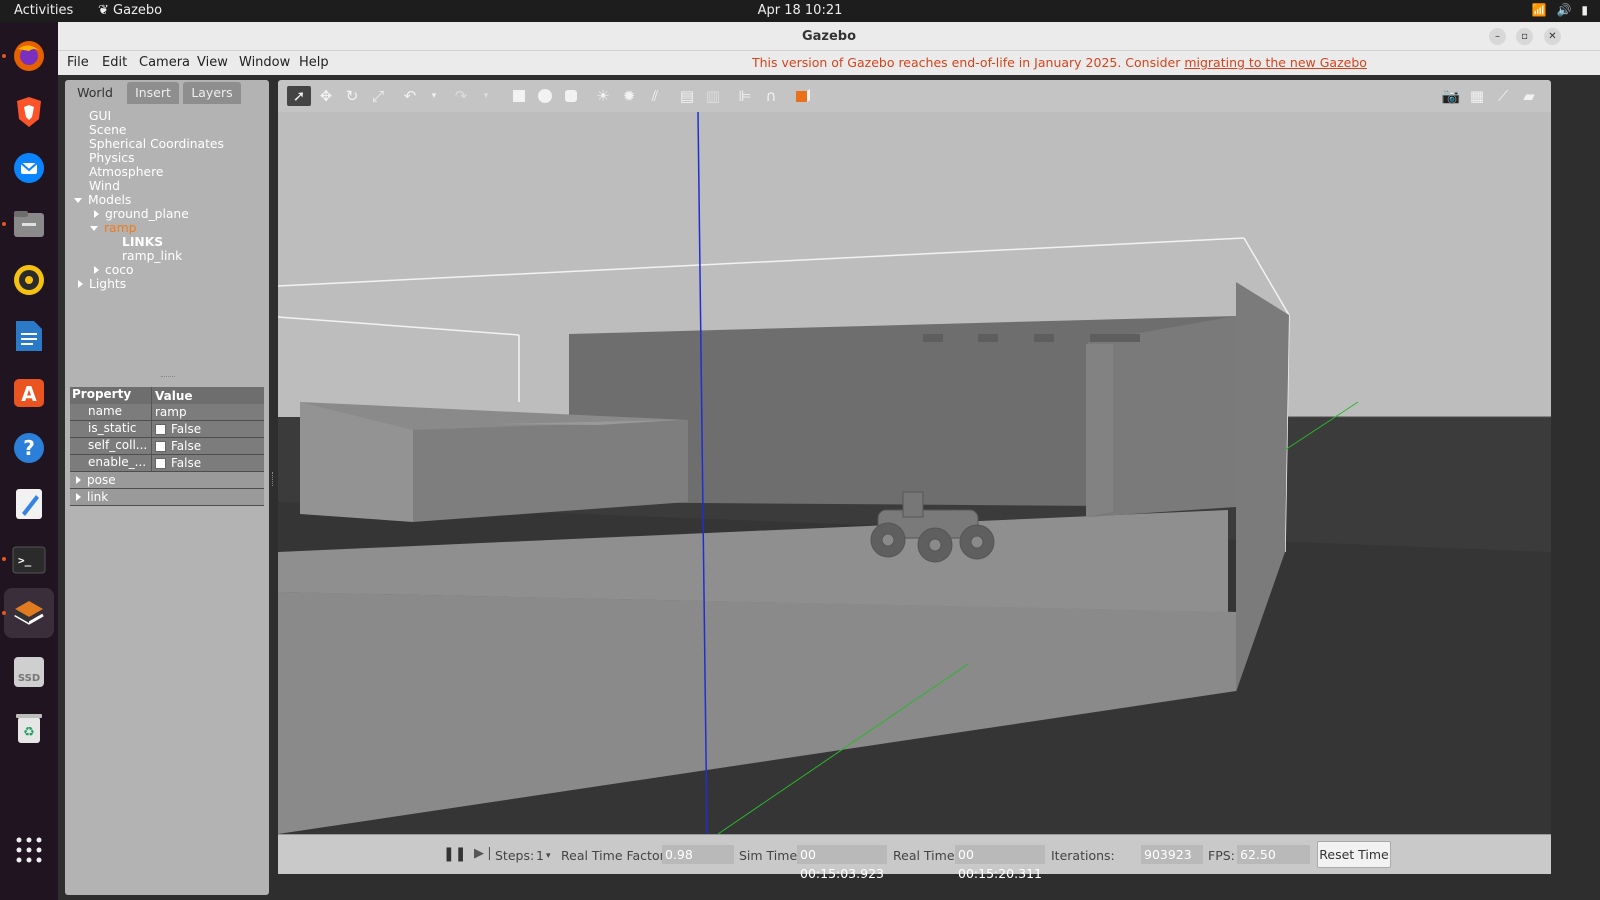  What do you see at coordinates (104, 186) in the screenshot?
I see `tree-item-wind: Wind` at bounding box center [104, 186].